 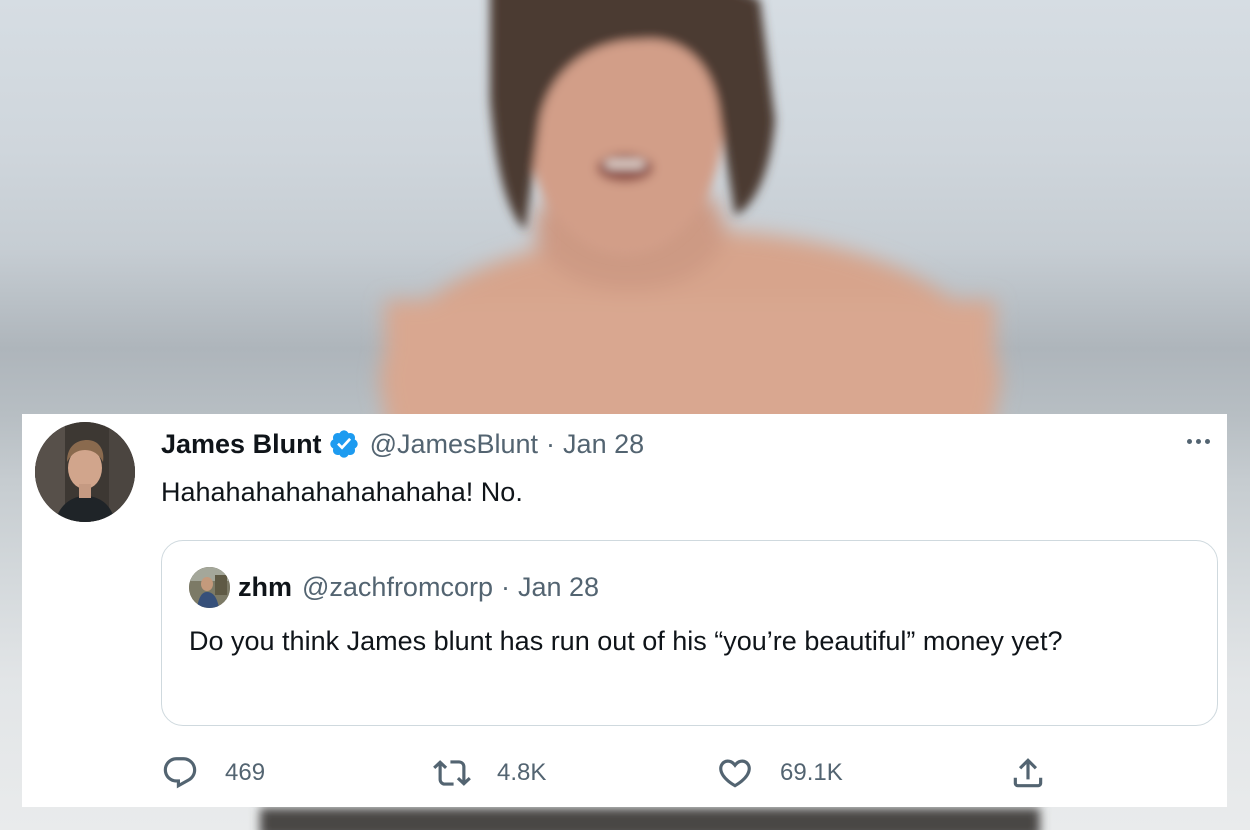 What do you see at coordinates (344, 444) in the screenshot?
I see `verified-badge-icon` at bounding box center [344, 444].